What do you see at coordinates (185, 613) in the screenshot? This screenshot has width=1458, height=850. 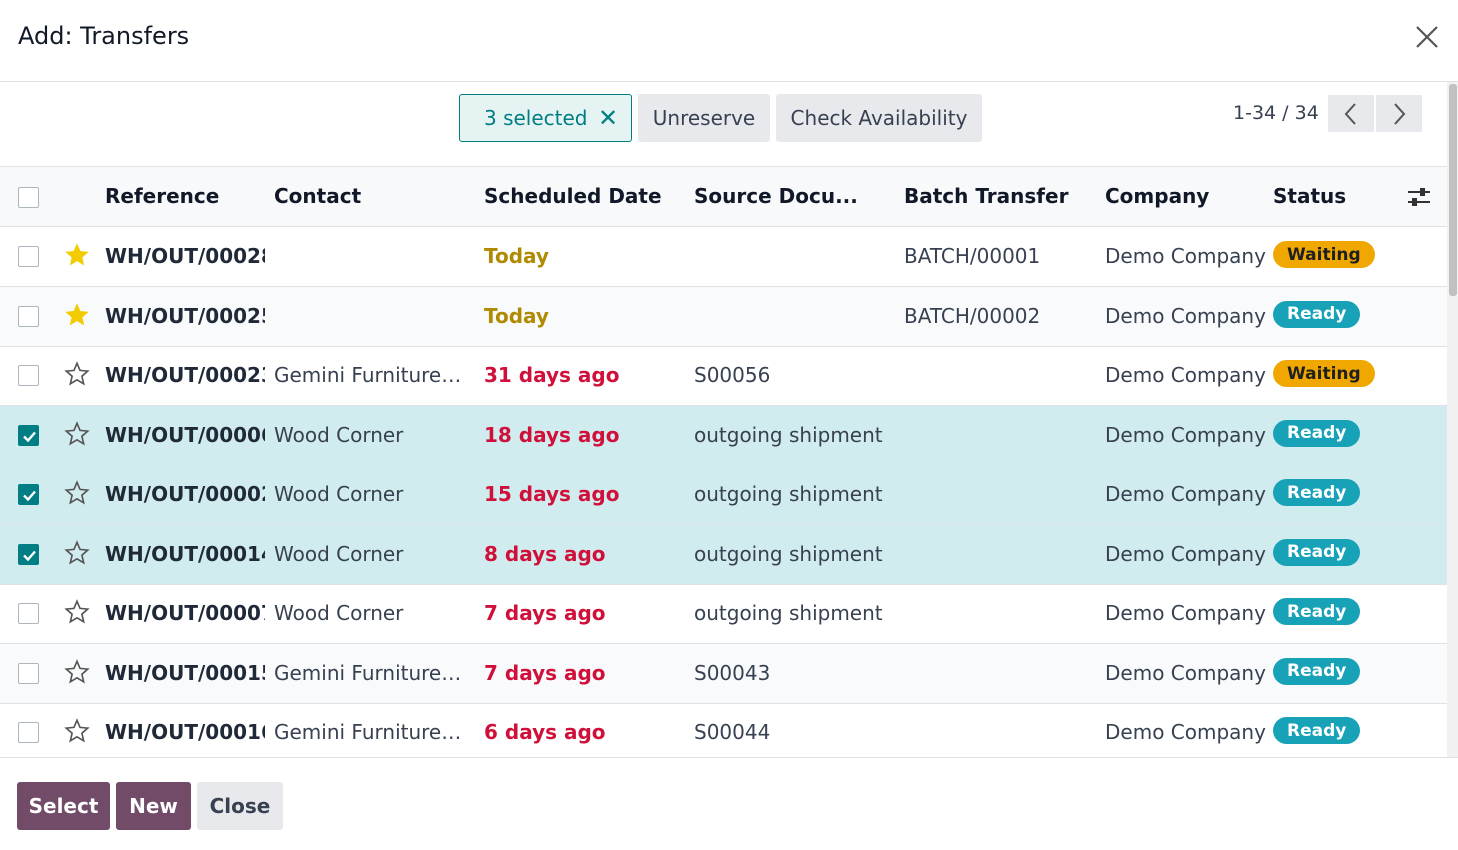 I see `cell-reference: WH/OUT/00007` at bounding box center [185, 613].